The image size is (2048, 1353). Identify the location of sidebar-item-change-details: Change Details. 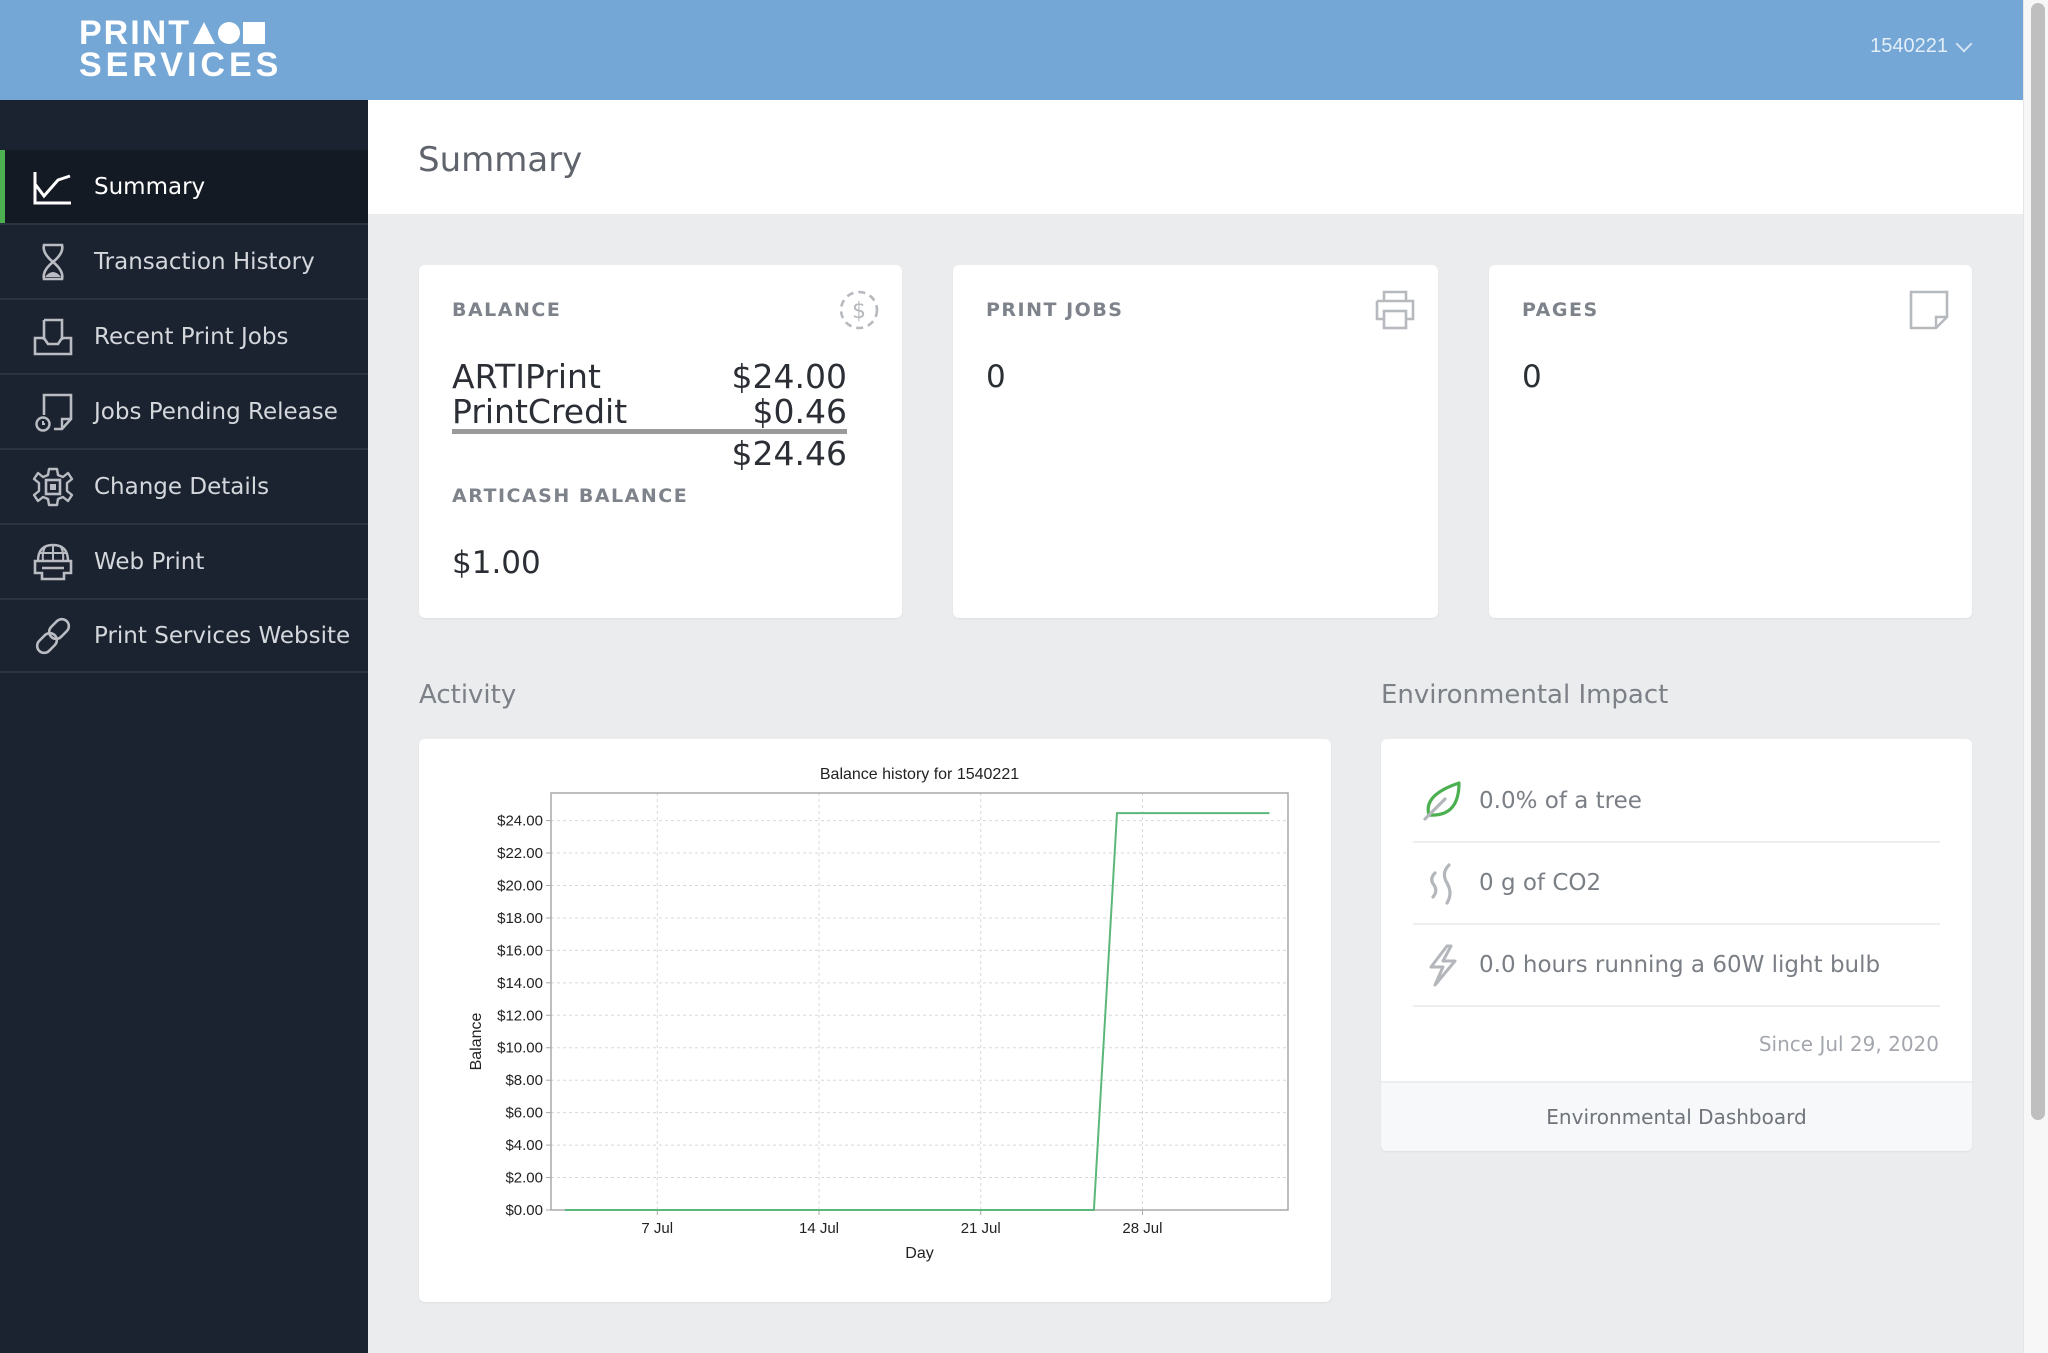
(184, 487).